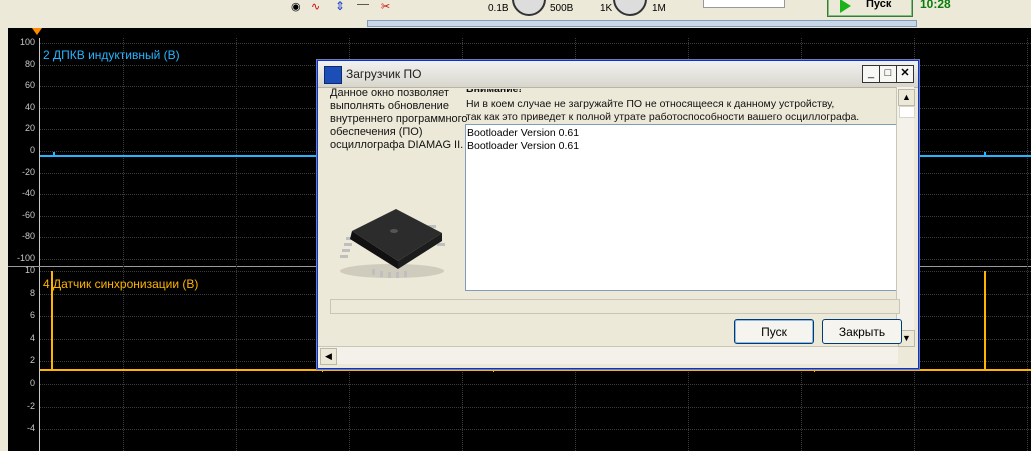  I want to click on channel-2-tick-label: 4, so click(32, 337).